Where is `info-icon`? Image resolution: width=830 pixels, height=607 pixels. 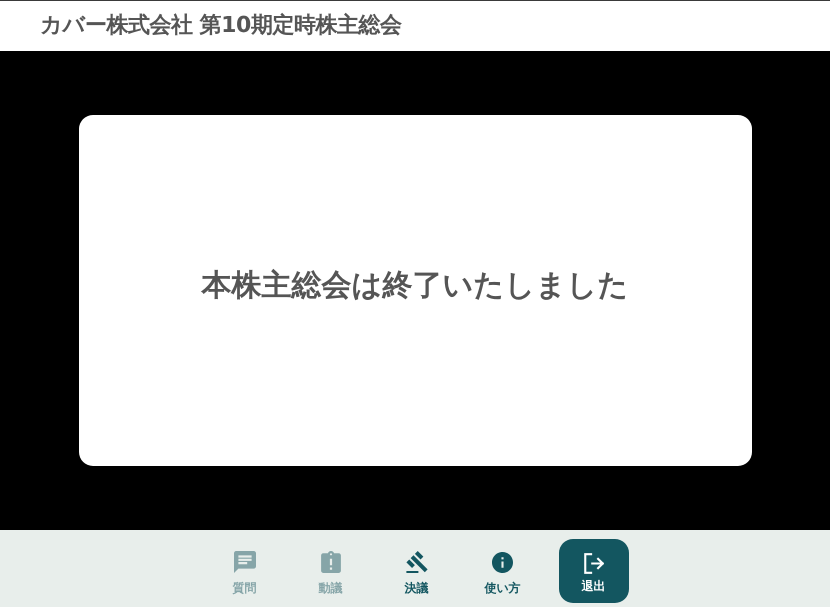
info-icon is located at coordinates (502, 562).